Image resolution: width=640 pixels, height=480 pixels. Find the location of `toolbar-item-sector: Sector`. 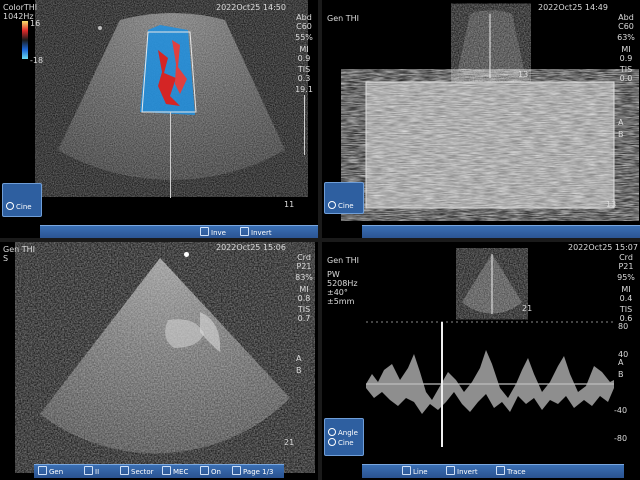

toolbar-item-sector: Sector is located at coordinates (137, 471).